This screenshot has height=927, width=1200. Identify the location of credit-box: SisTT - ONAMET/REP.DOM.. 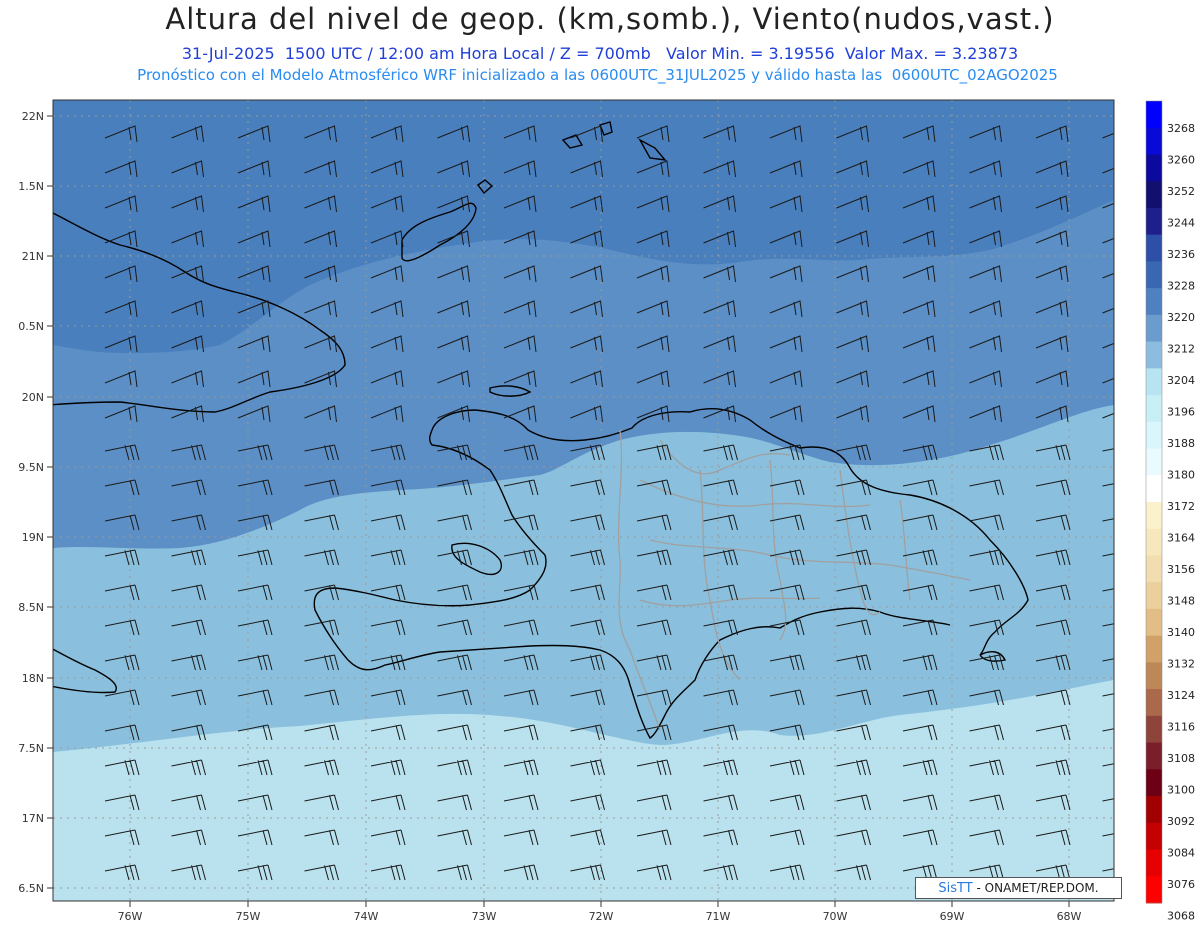
(1018, 888).